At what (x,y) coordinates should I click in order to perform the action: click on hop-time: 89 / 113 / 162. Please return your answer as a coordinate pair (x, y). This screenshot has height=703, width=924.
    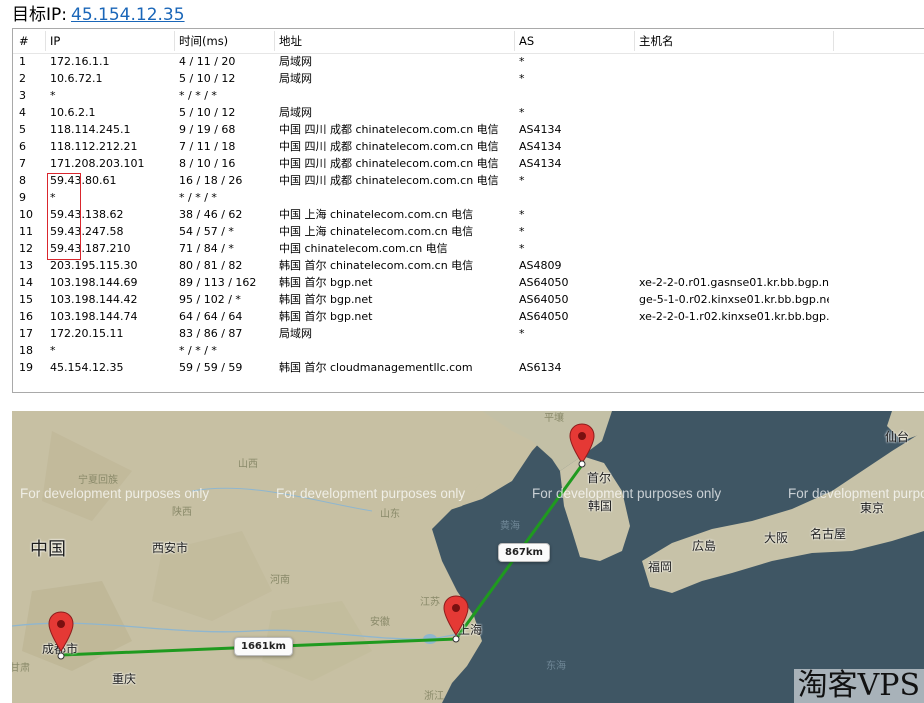
    Looking at the image, I should click on (218, 282).